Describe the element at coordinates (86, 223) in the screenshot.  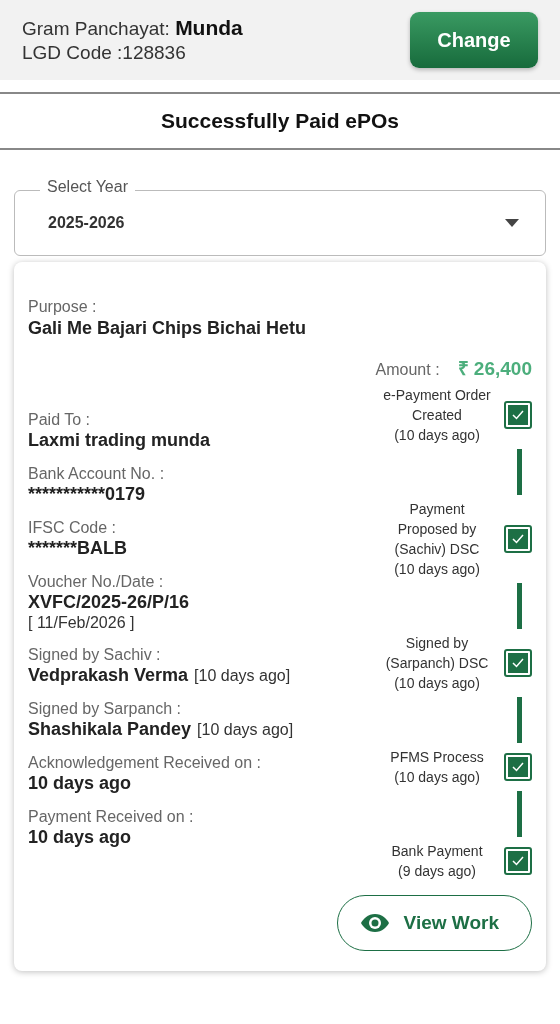
I see `select-value: 2025-2026` at that location.